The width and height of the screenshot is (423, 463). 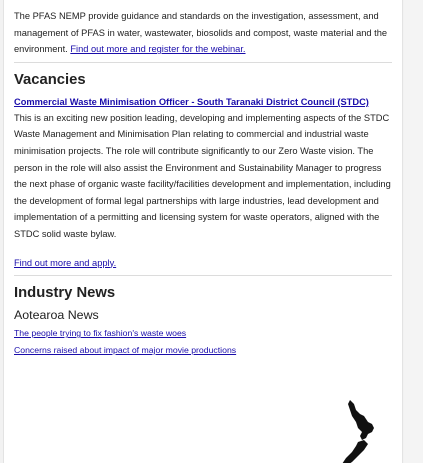 What do you see at coordinates (65, 293) in the screenshot?
I see `industry-news-heading: Industry News` at bounding box center [65, 293].